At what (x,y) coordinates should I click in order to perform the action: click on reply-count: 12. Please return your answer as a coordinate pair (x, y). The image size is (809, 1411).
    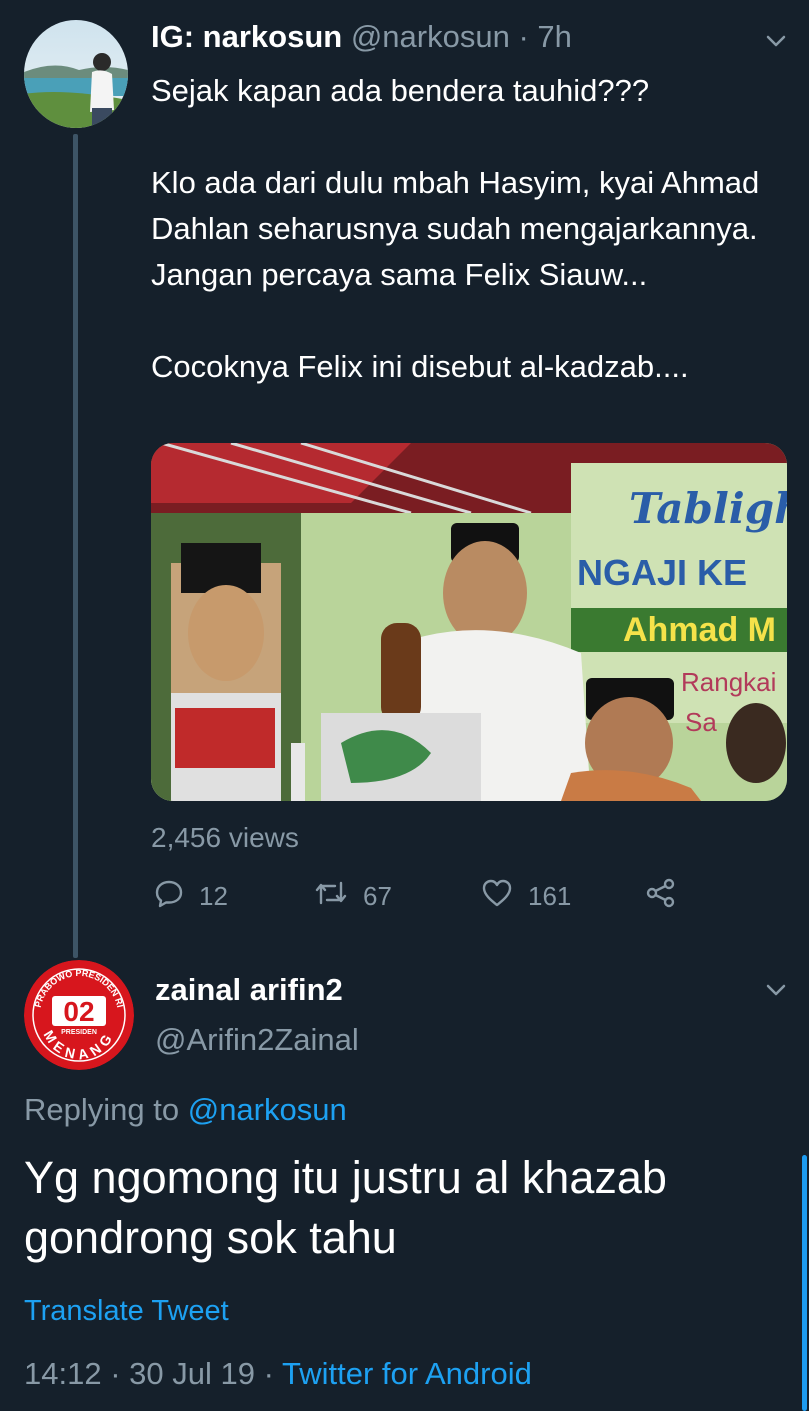
    Looking at the image, I should click on (213, 895).